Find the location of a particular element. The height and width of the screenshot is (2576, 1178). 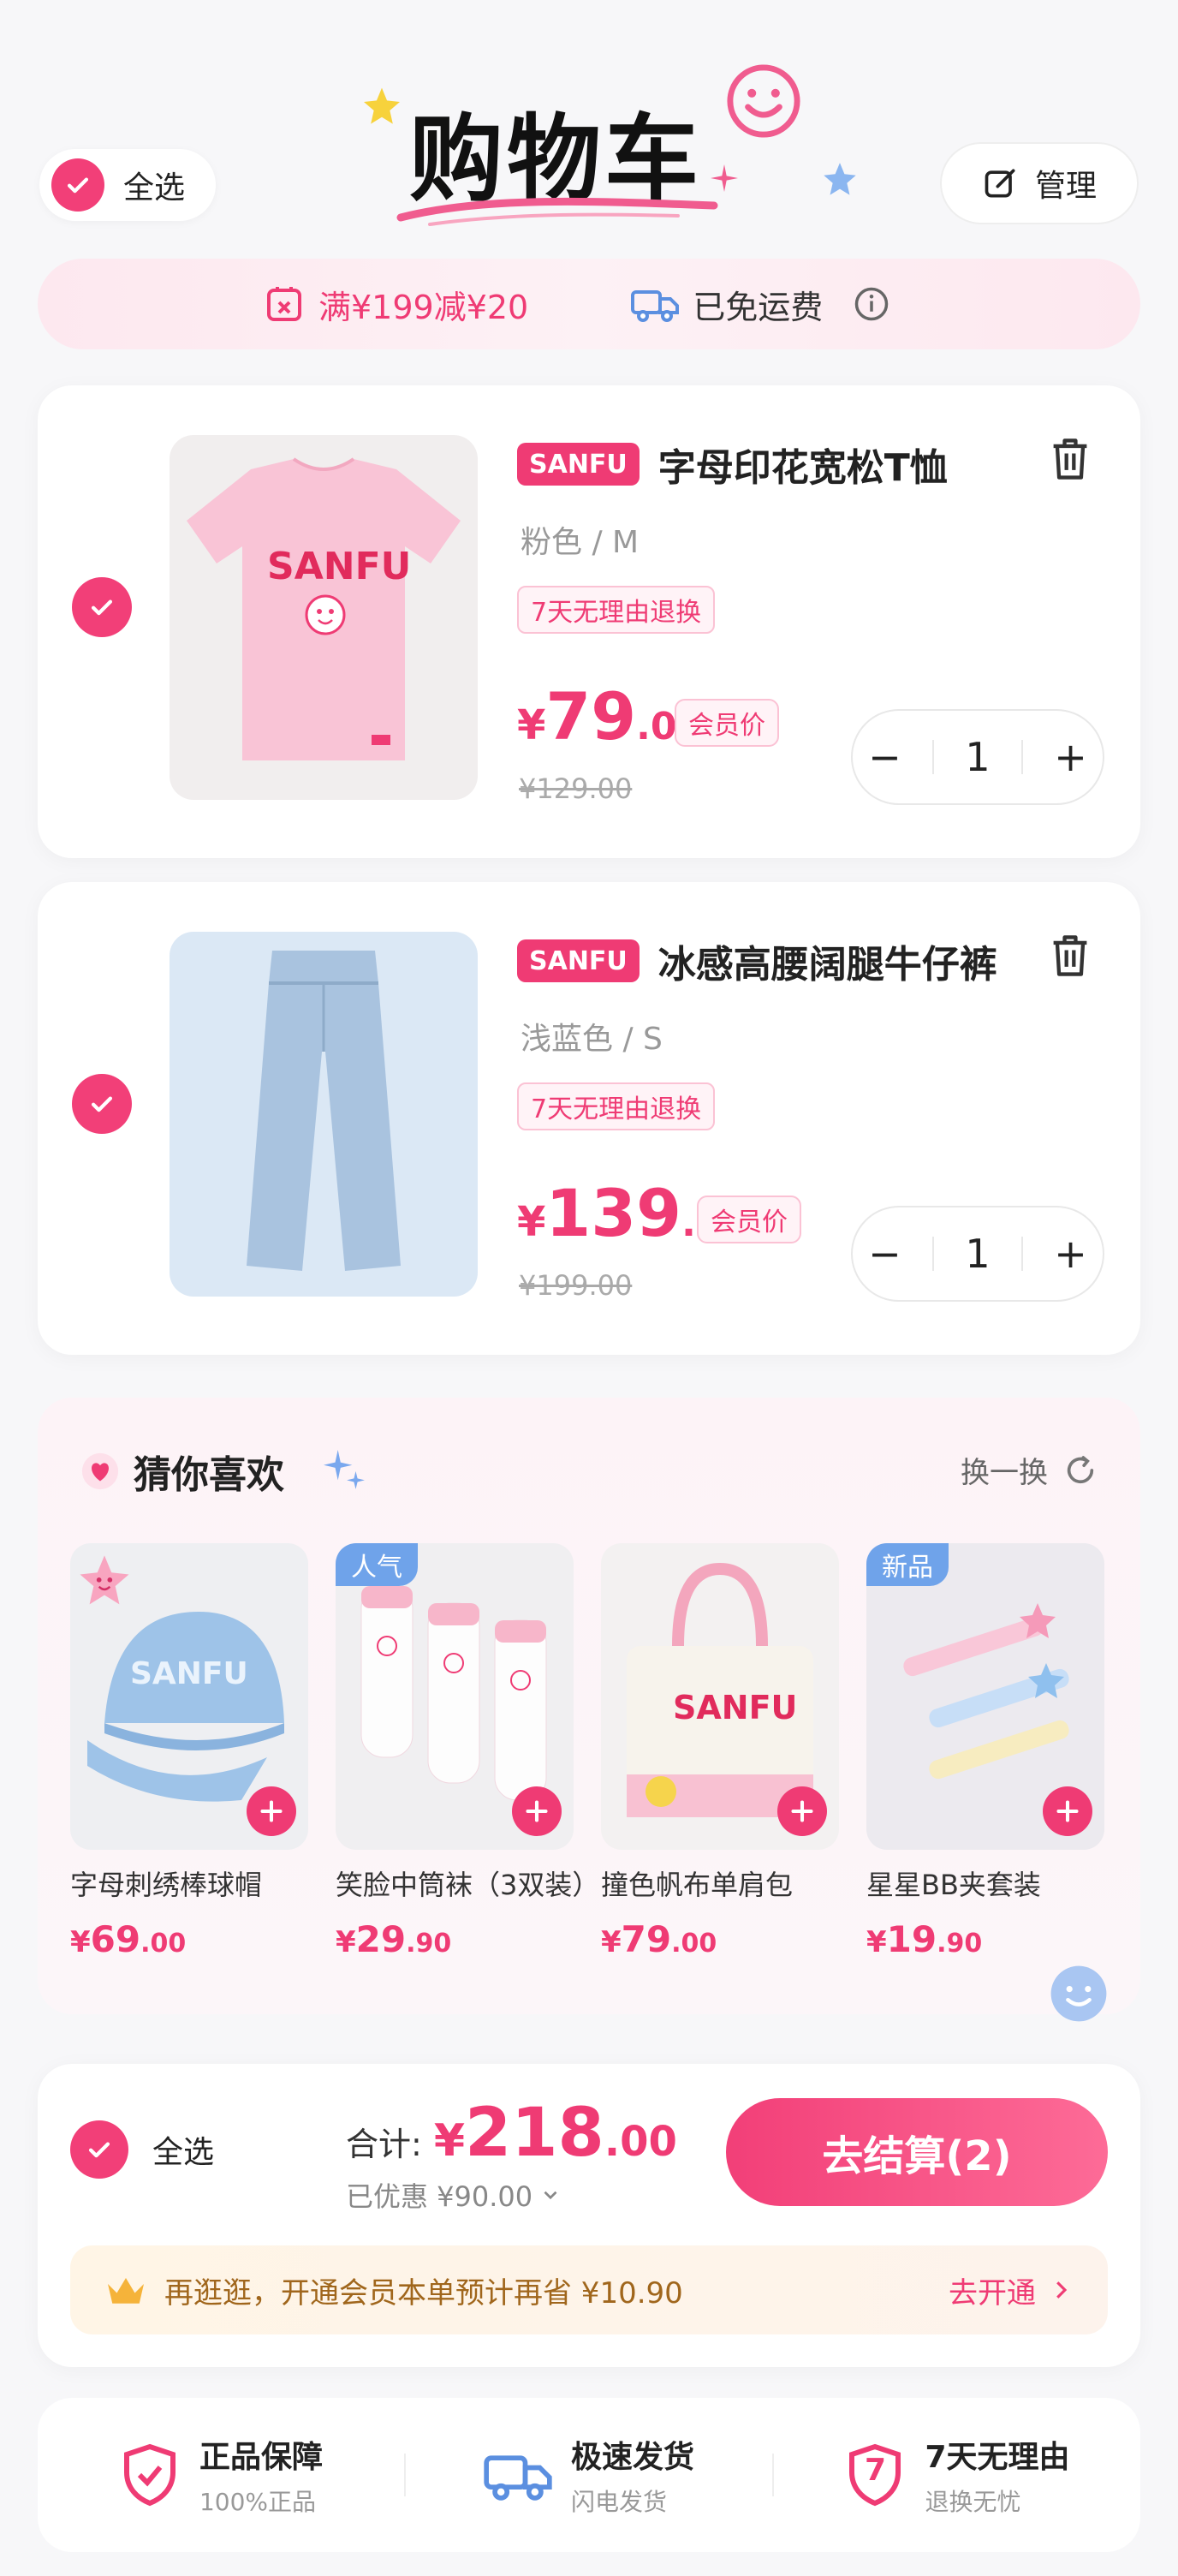

manage-button: 管理 is located at coordinates (1039, 183).